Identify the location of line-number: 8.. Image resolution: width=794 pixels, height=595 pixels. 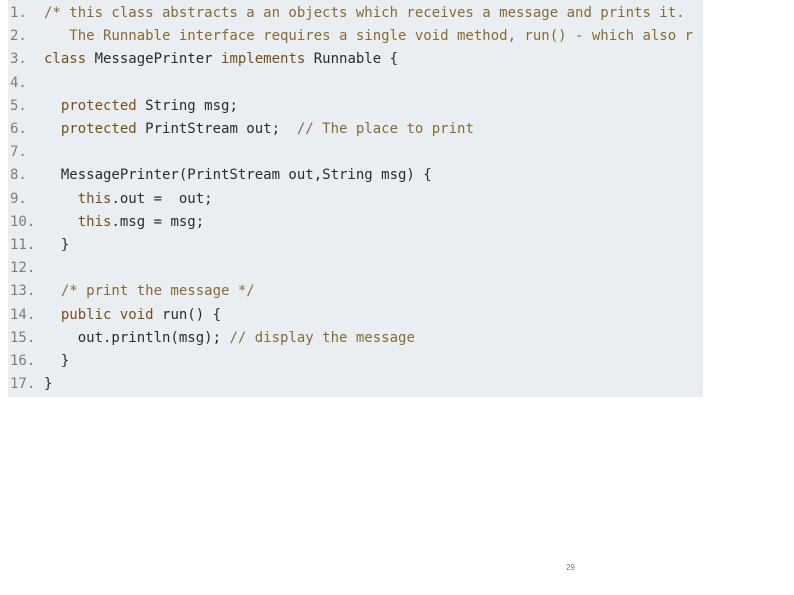
(18, 175).